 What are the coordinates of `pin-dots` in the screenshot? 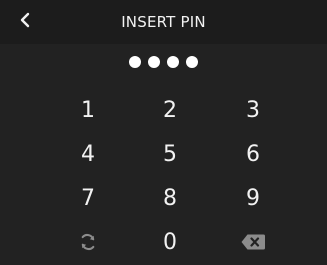 It's located at (163, 62).